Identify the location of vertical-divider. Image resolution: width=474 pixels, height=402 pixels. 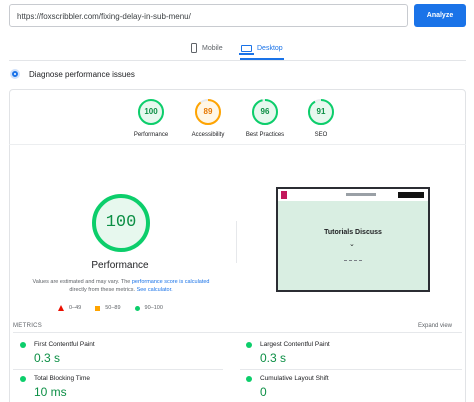
(236, 242).